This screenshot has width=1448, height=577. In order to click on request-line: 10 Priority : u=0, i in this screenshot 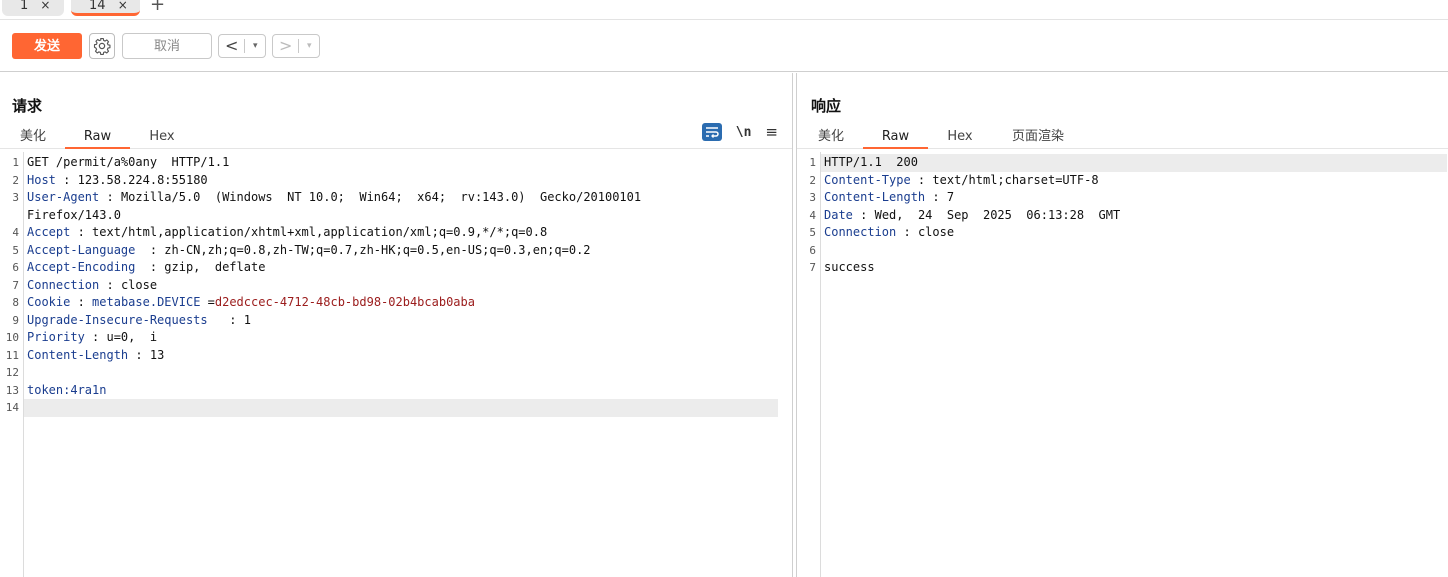, I will do `click(396, 338)`.